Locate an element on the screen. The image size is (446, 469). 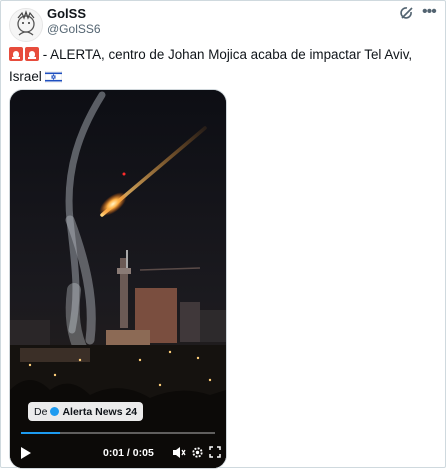
video-progress-bar is located at coordinates (118, 433).